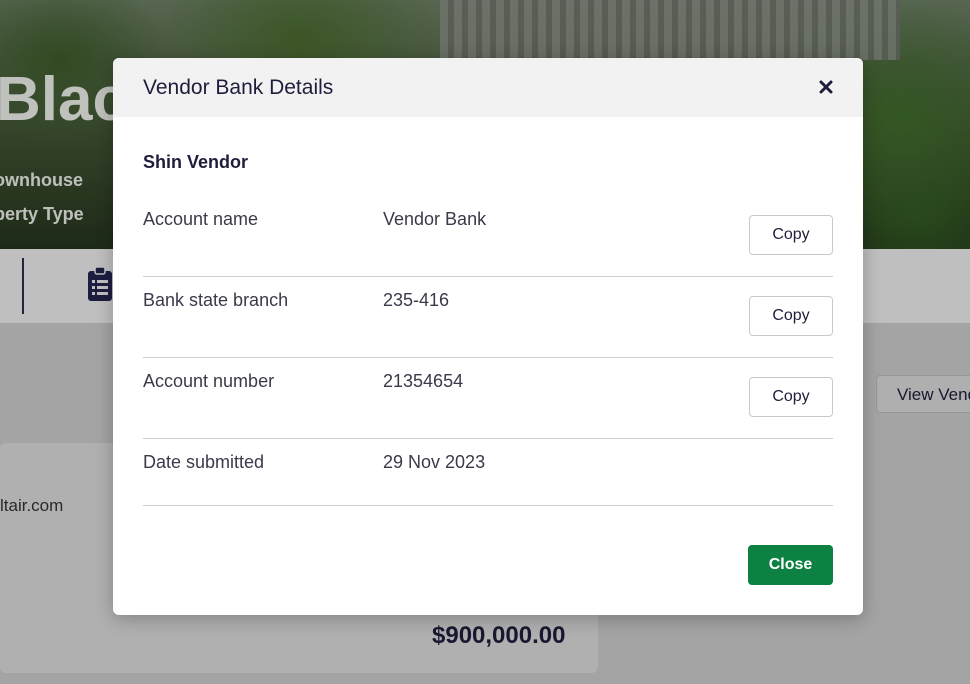 This screenshot has height=684, width=970. I want to click on copy-account-name-button: Copy, so click(791, 235).